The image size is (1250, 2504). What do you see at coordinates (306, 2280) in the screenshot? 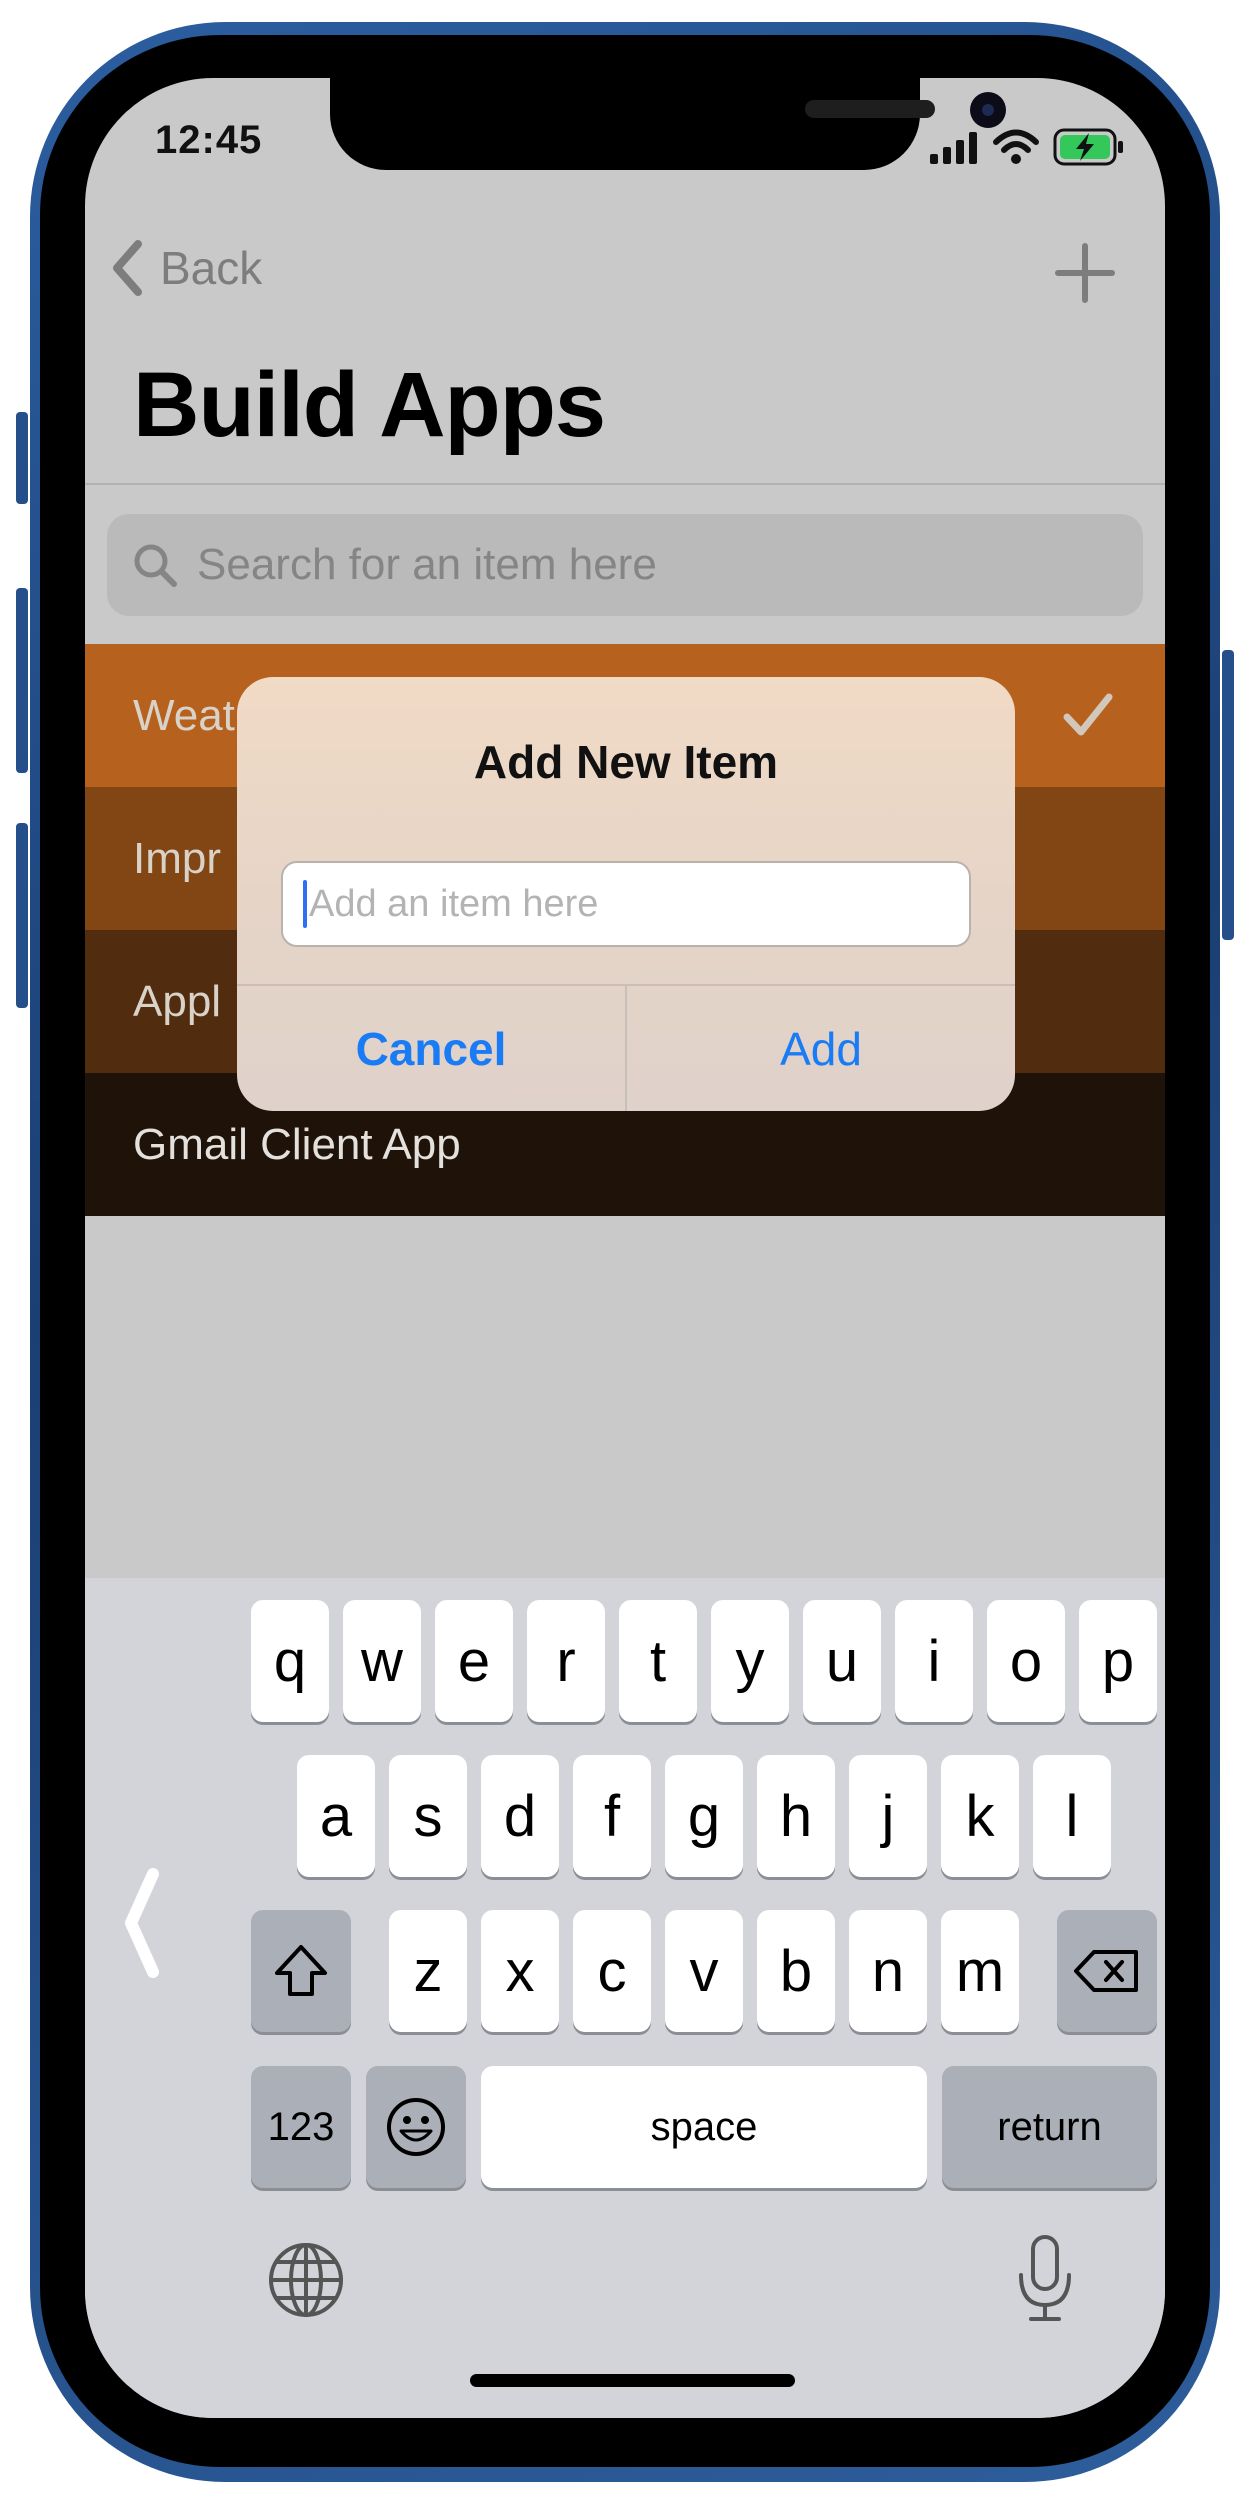
I see `globe-icon` at bounding box center [306, 2280].